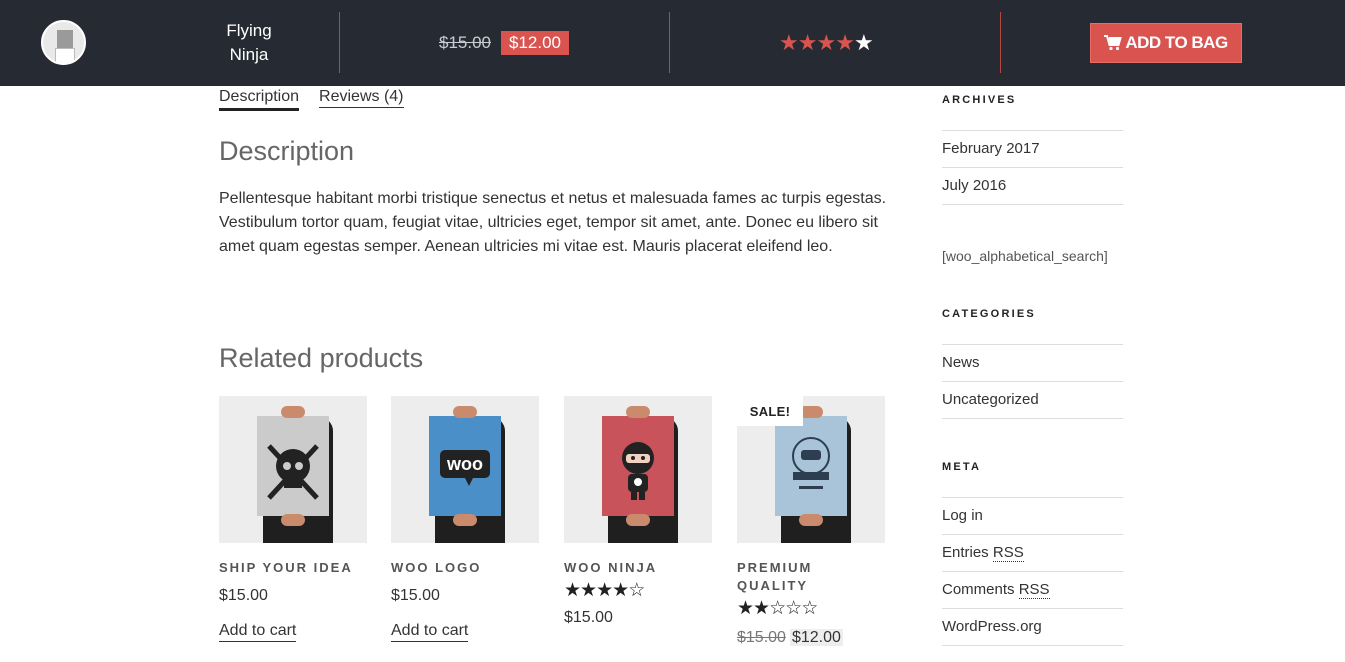 The width and height of the screenshot is (1345, 662). I want to click on product-card: SHIP YOUR IDEA $15.00 Add to cart, so click(293, 519).